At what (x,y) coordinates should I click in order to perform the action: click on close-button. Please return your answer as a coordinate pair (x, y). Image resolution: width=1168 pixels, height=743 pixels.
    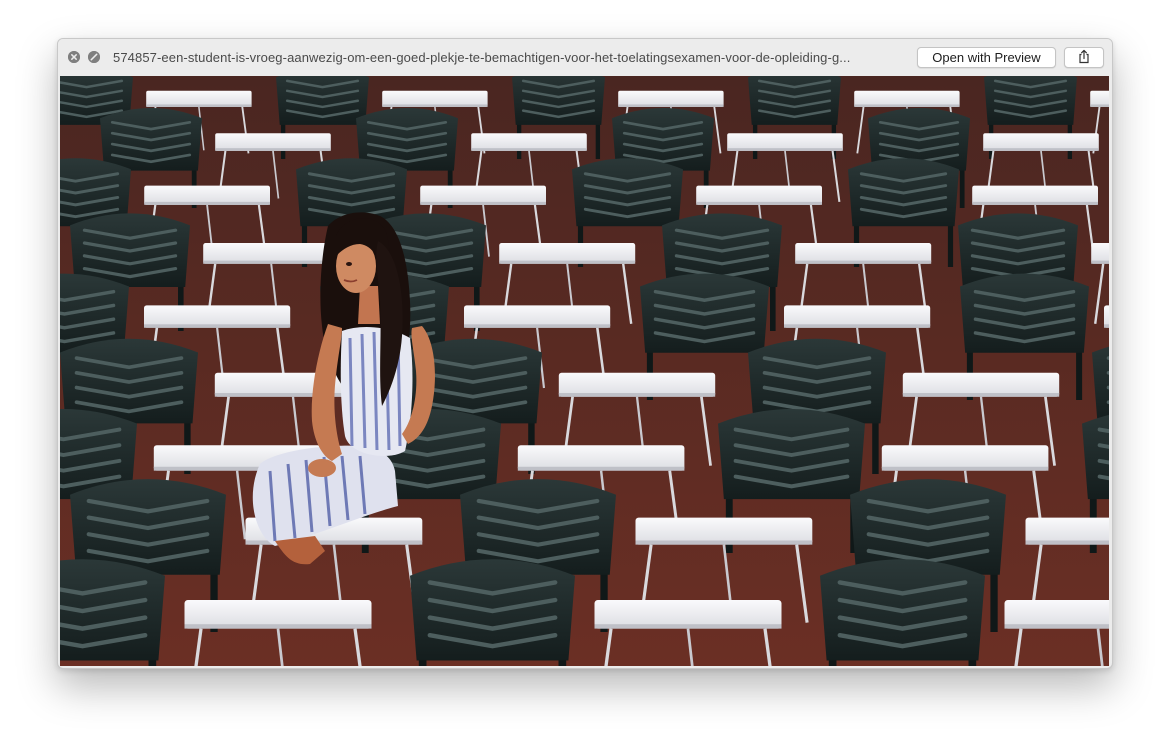
    Looking at the image, I should click on (74, 57).